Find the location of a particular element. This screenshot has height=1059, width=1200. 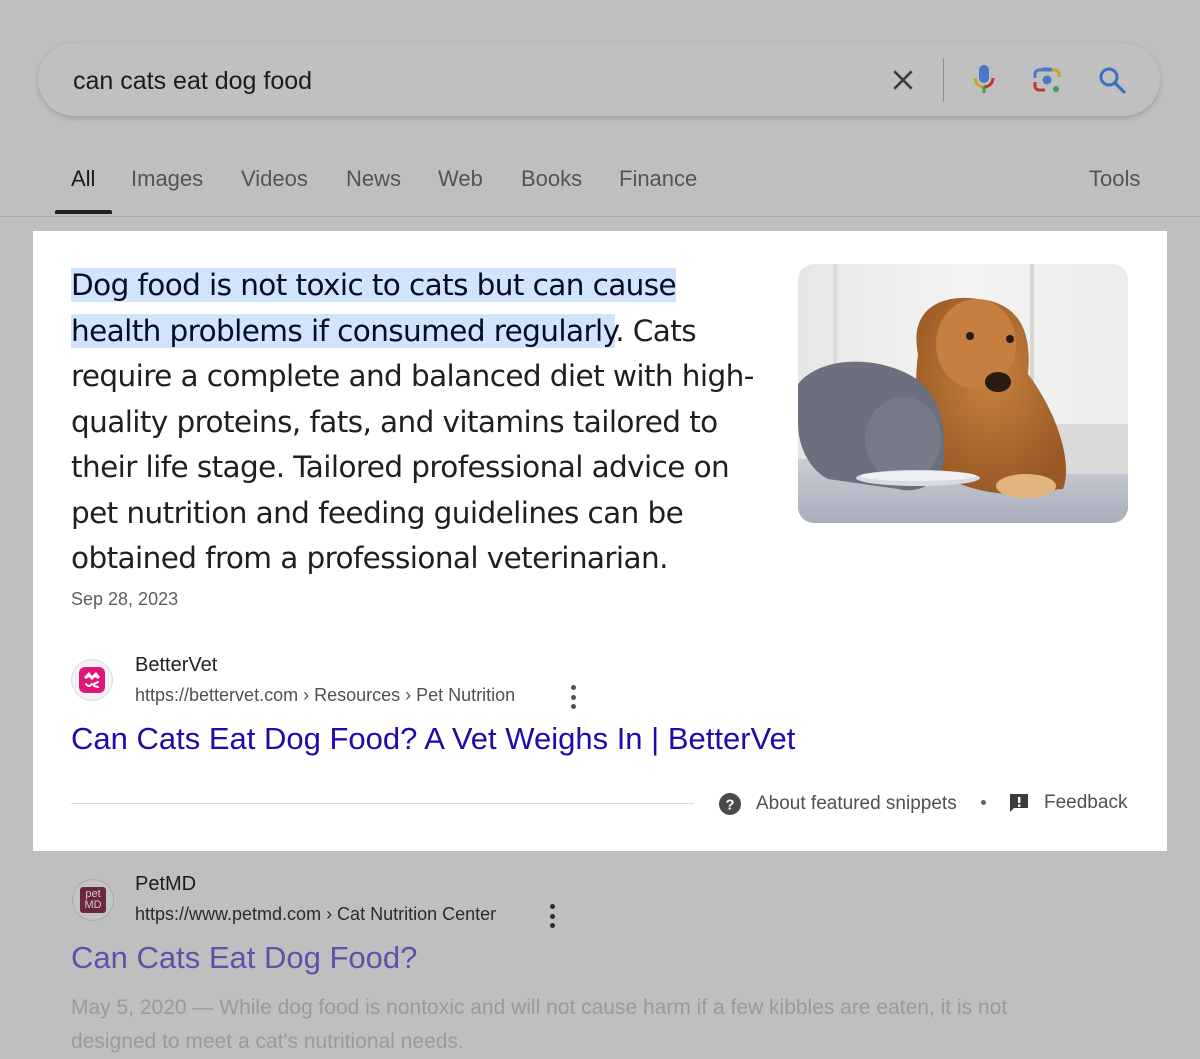

search-divider is located at coordinates (943, 80).